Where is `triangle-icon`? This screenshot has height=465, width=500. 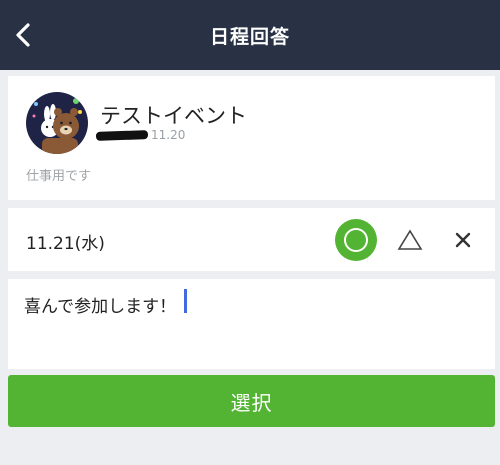
triangle-icon is located at coordinates (410, 239).